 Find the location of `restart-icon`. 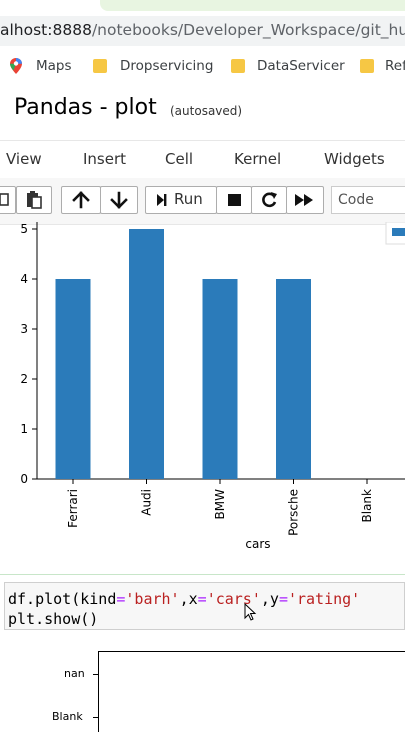

restart-icon is located at coordinates (269, 200).